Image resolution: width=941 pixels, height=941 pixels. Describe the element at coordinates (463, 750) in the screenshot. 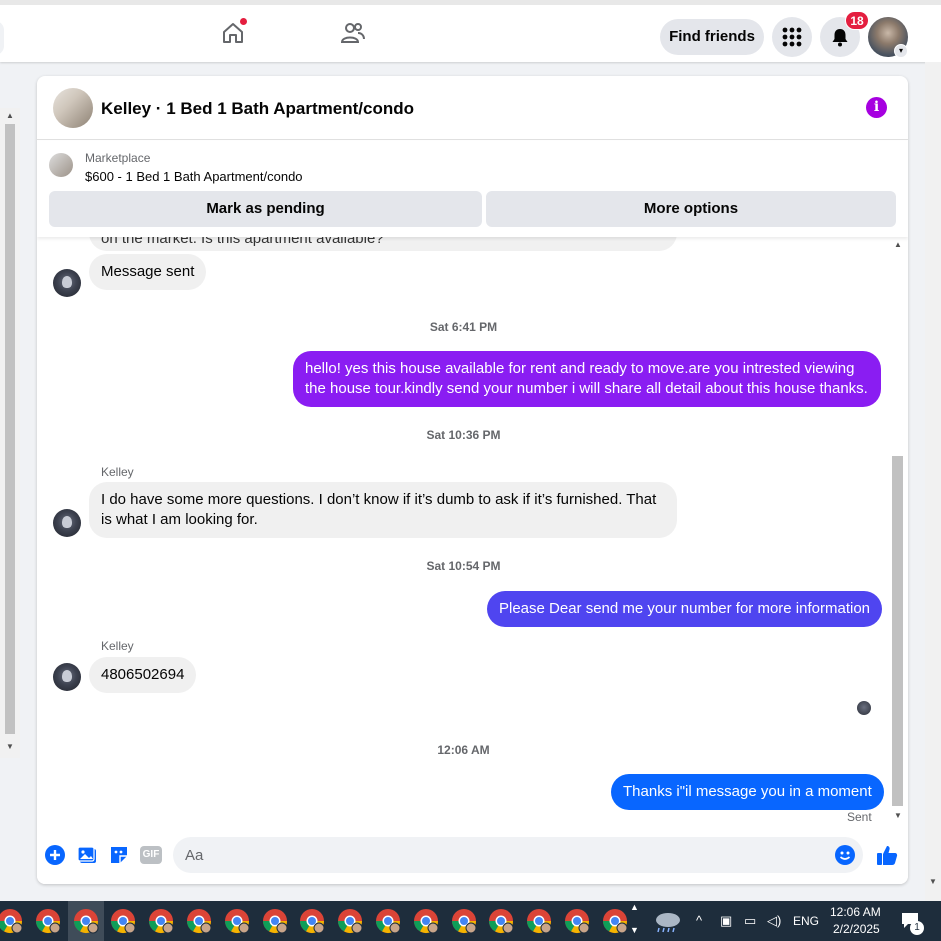

I see `timestamp: 12:06 AM` at that location.